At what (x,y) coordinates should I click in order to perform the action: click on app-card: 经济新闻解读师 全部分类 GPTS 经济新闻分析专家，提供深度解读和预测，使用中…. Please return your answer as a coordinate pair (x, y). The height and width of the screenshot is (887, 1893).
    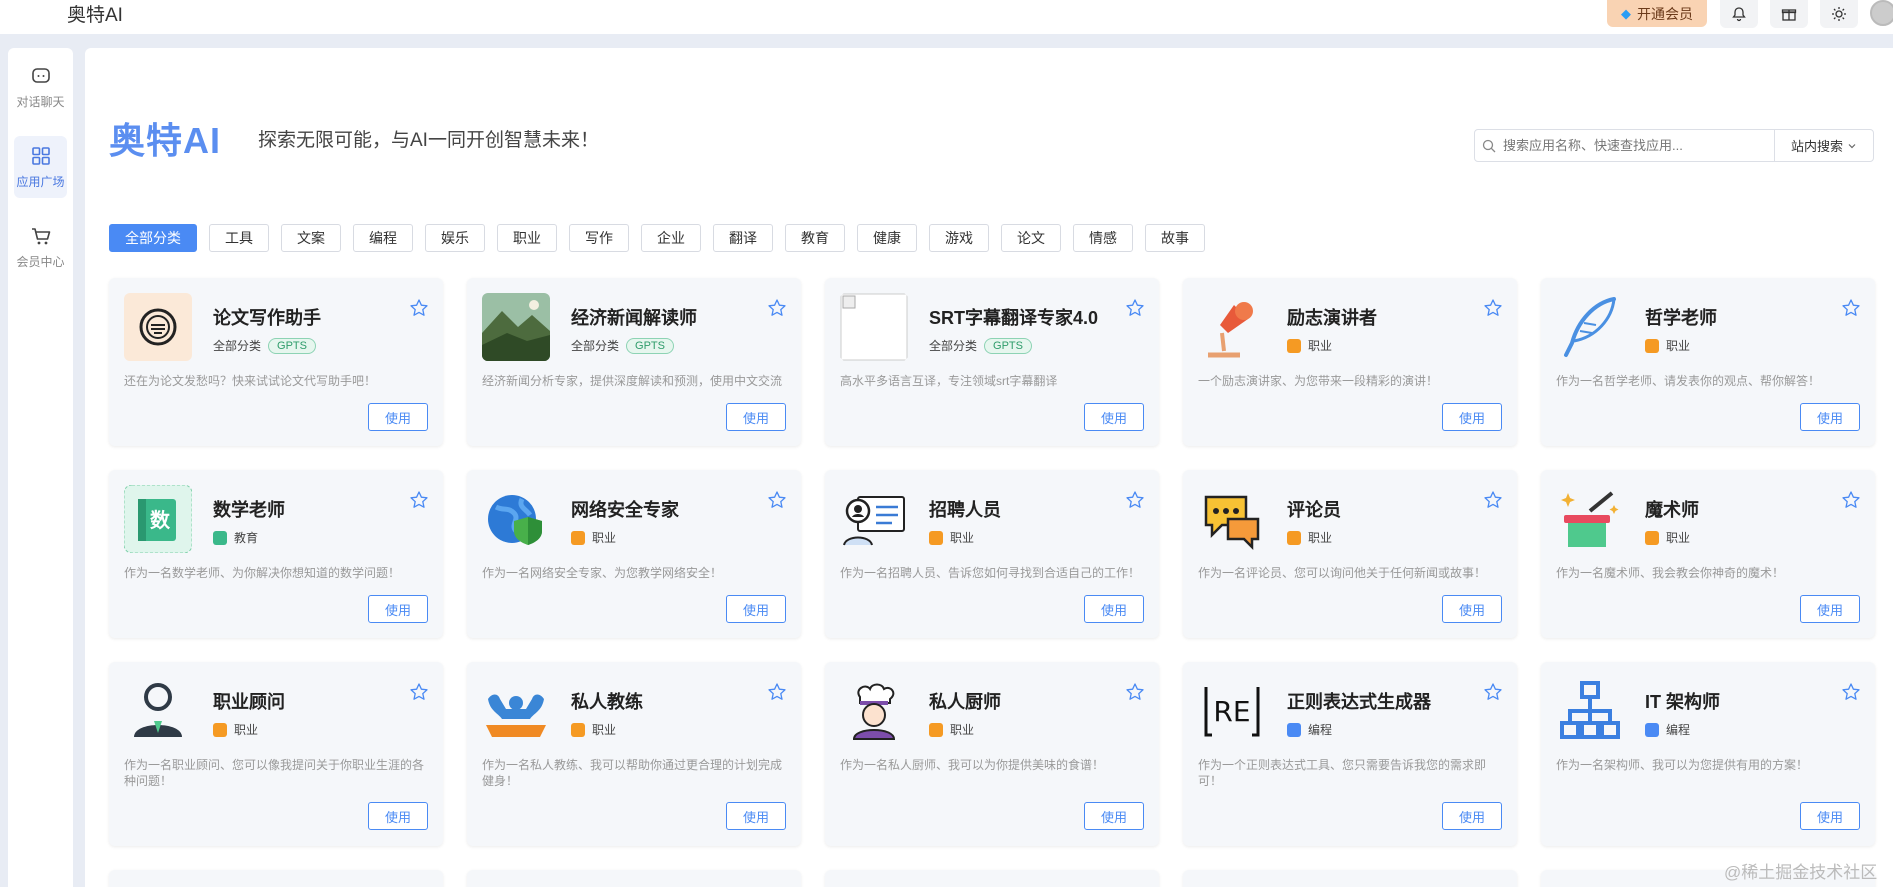
    Looking at the image, I should click on (634, 362).